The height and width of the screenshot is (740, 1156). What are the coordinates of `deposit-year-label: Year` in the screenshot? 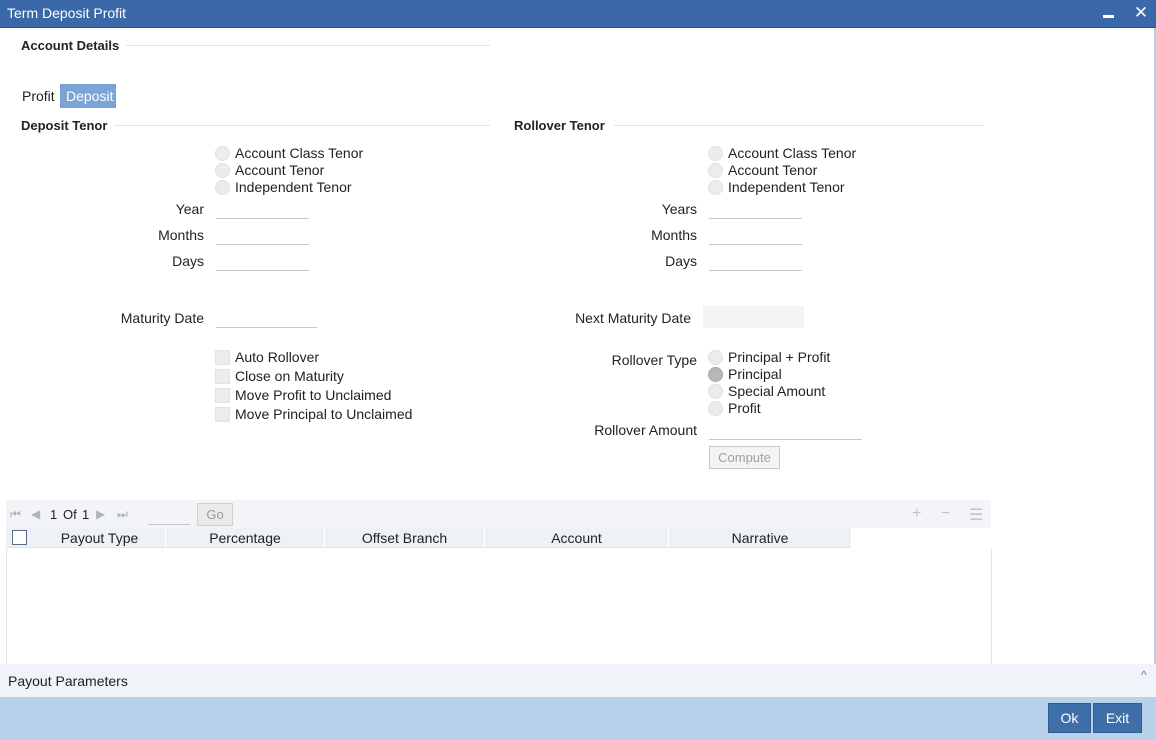 It's located at (189, 209).